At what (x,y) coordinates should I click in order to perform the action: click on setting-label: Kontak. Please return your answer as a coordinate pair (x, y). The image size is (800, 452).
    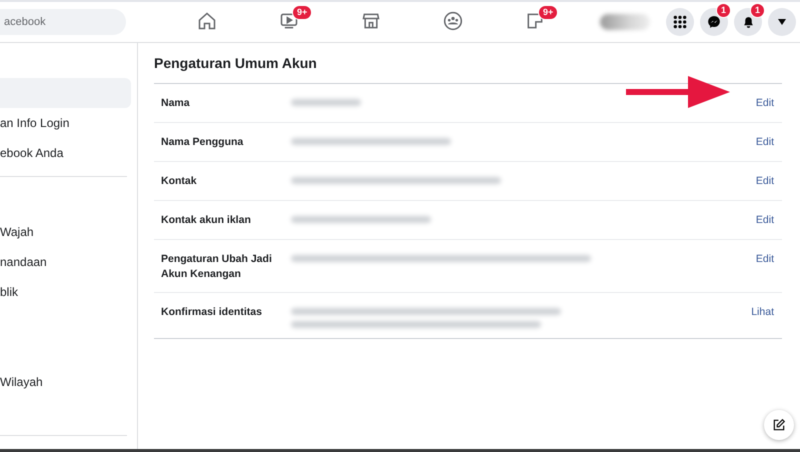
    Looking at the image, I should click on (179, 181).